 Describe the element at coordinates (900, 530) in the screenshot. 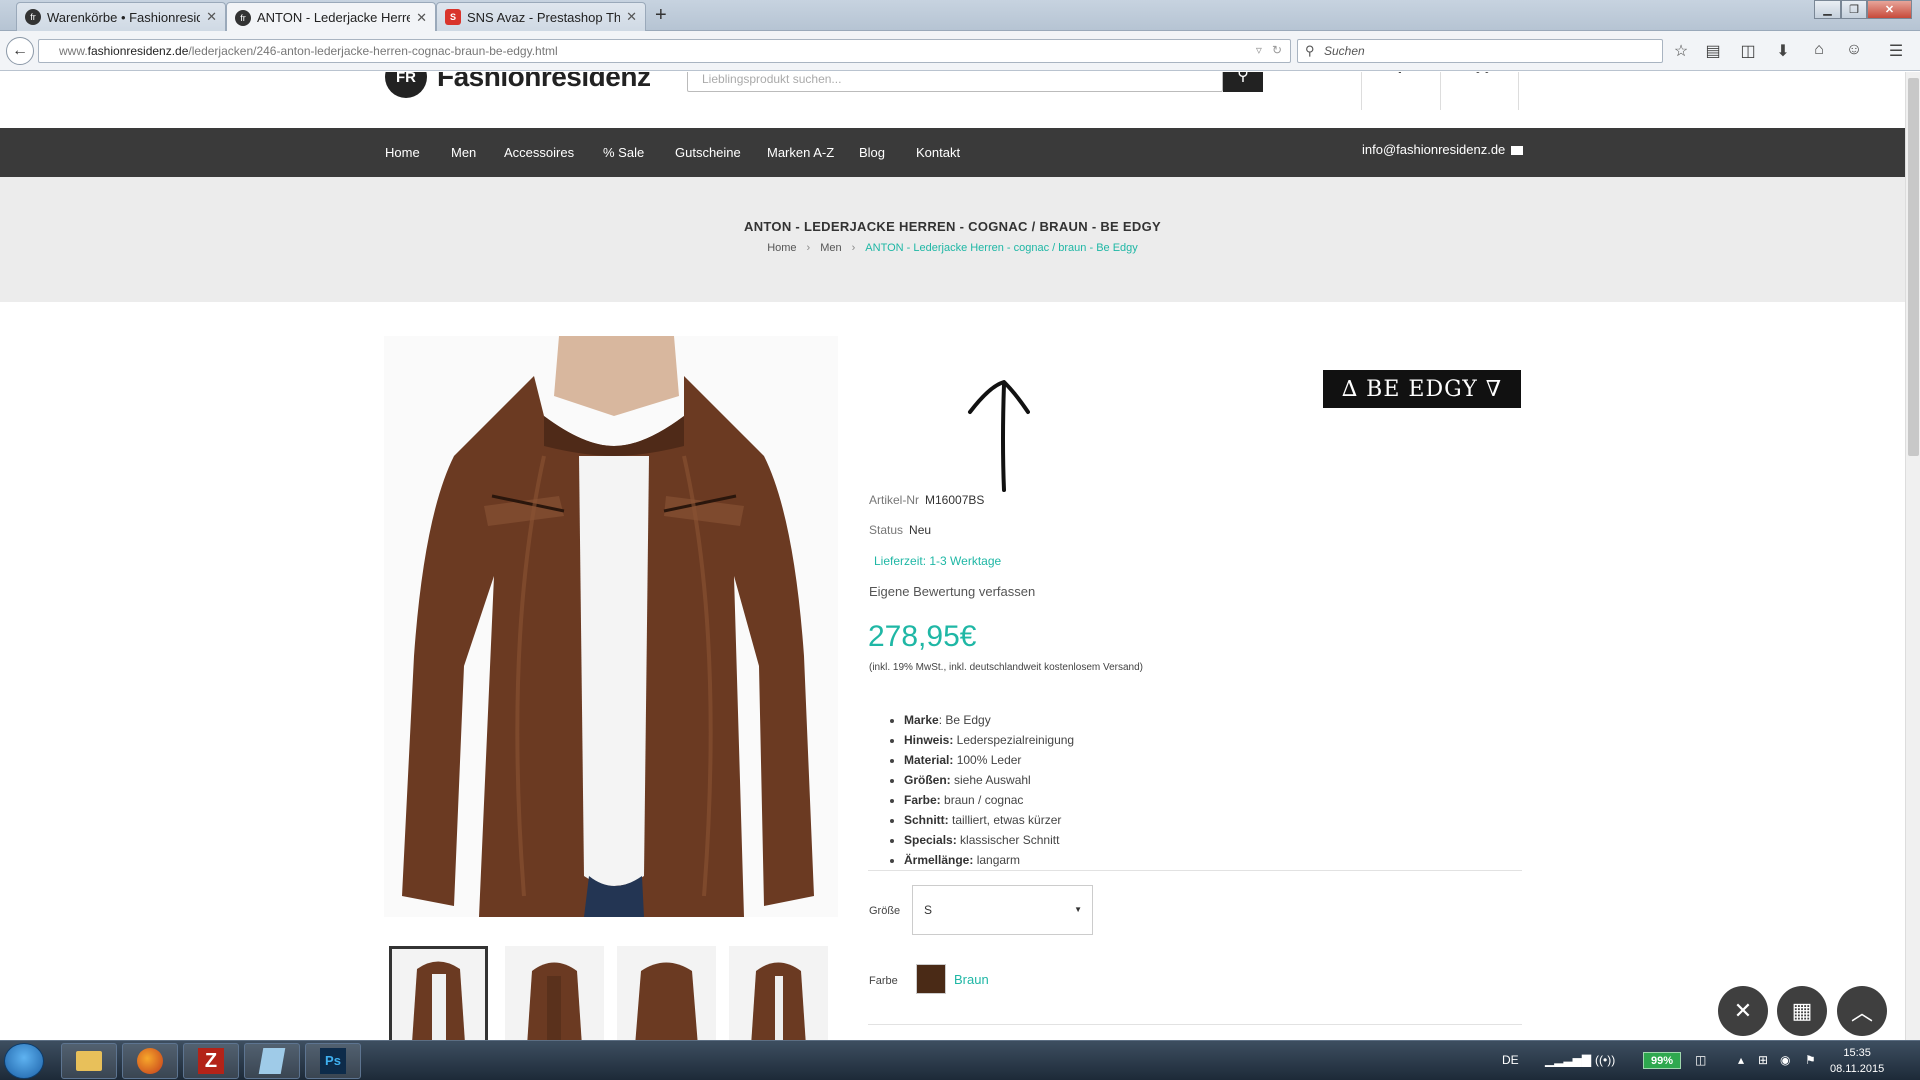

I see `product-status: Status Neu` at that location.